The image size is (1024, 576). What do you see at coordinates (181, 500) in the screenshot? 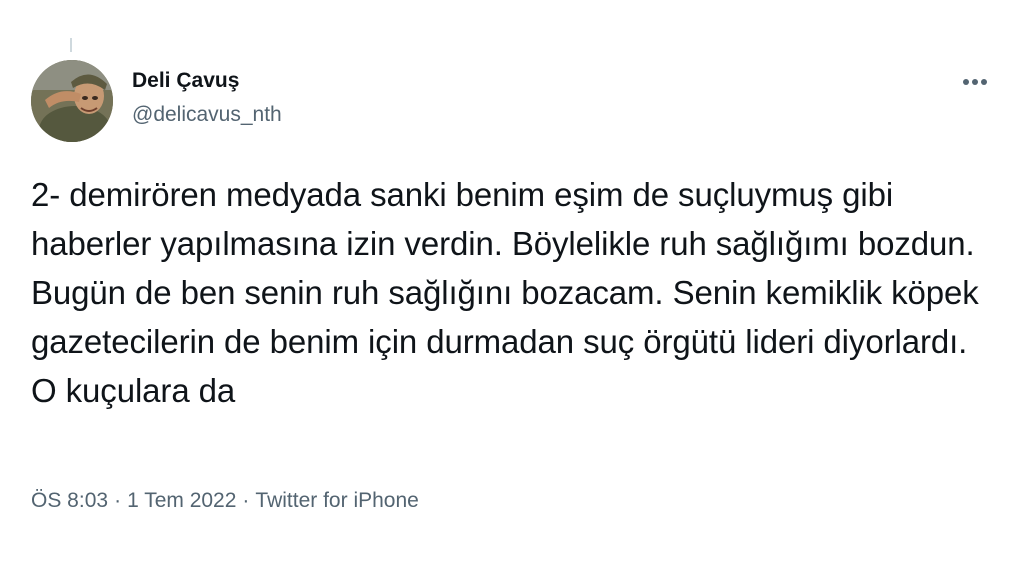
I see `tweet-date: 1 Tem 2022` at bounding box center [181, 500].